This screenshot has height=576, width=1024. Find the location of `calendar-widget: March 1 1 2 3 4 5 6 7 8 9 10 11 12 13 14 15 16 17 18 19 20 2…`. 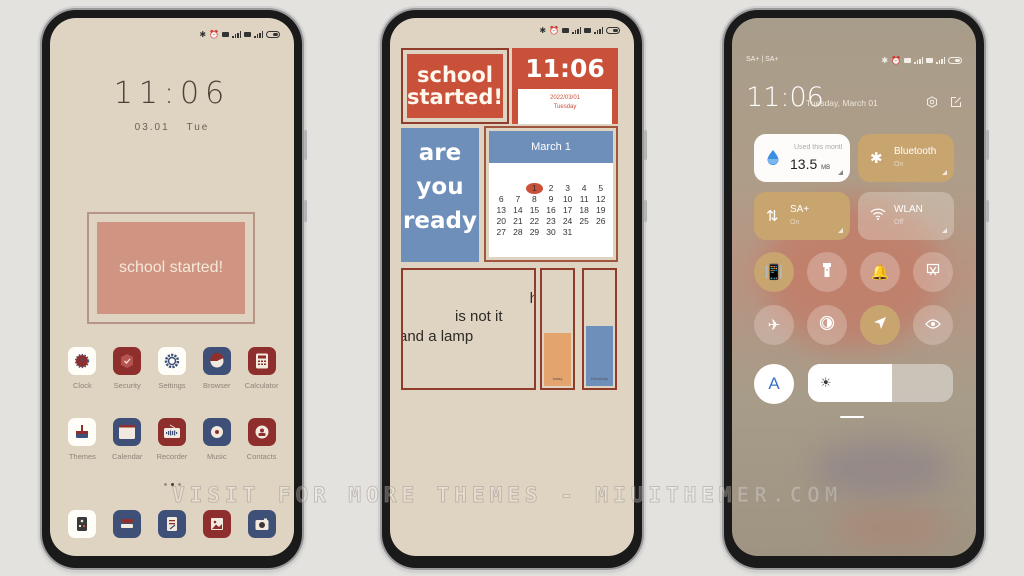

calendar-widget: March 1 1 2 3 4 5 6 7 8 9 10 11 12 13 14 15 16 17 18 19 20 2… is located at coordinates (551, 194).